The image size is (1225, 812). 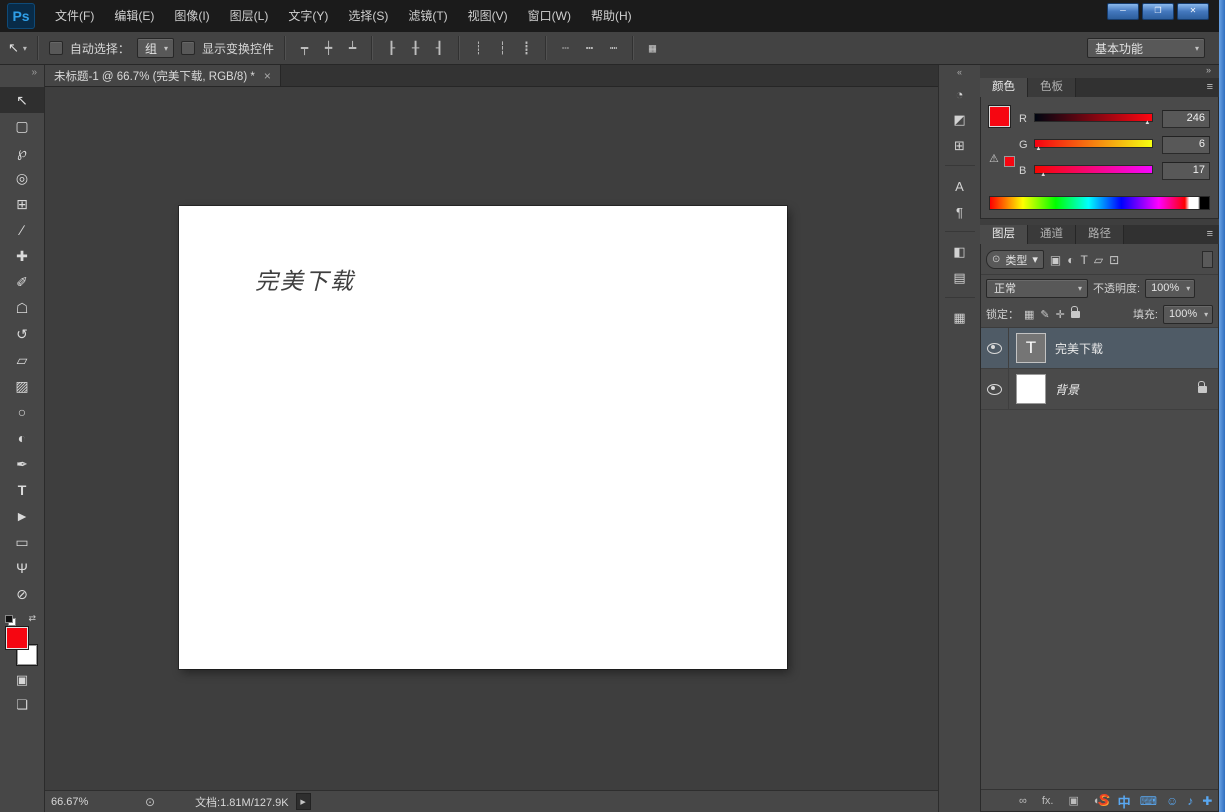 I want to click on lasso-tool: ℘, so click(x=22, y=152).